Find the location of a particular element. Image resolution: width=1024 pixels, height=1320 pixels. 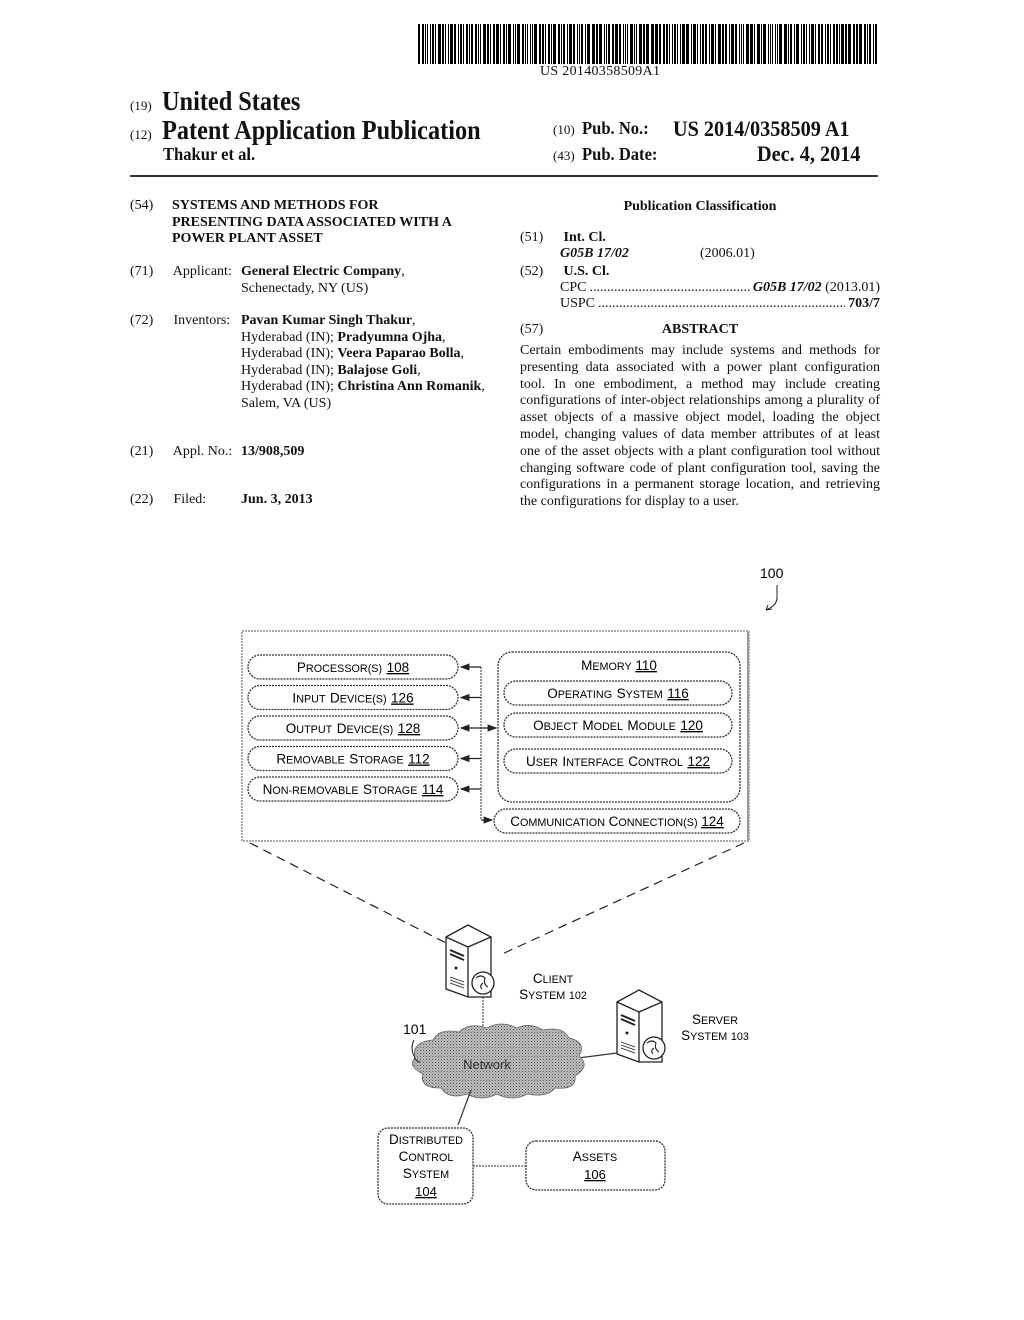

network-ref: 101 is located at coordinates (415, 1029).